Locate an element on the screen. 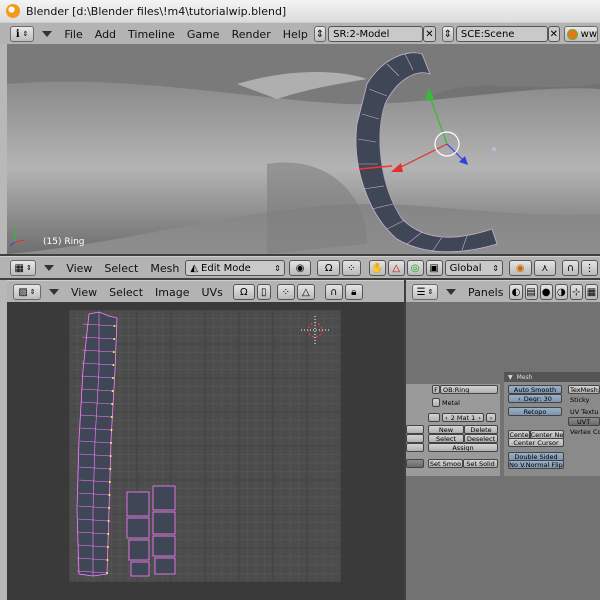 The height and width of the screenshot is (600, 600). prev-arrow-icon: ‹ is located at coordinates (519, 398).